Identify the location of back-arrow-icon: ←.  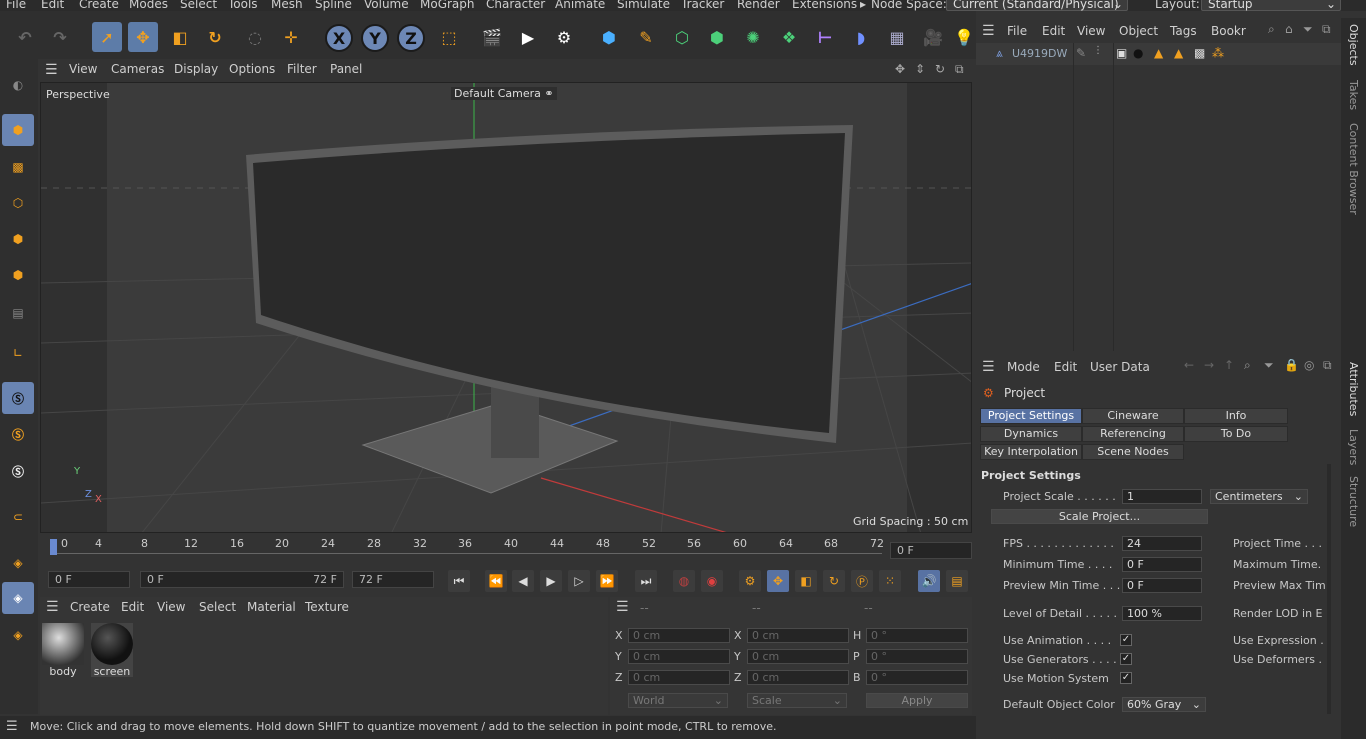
(1189, 365).